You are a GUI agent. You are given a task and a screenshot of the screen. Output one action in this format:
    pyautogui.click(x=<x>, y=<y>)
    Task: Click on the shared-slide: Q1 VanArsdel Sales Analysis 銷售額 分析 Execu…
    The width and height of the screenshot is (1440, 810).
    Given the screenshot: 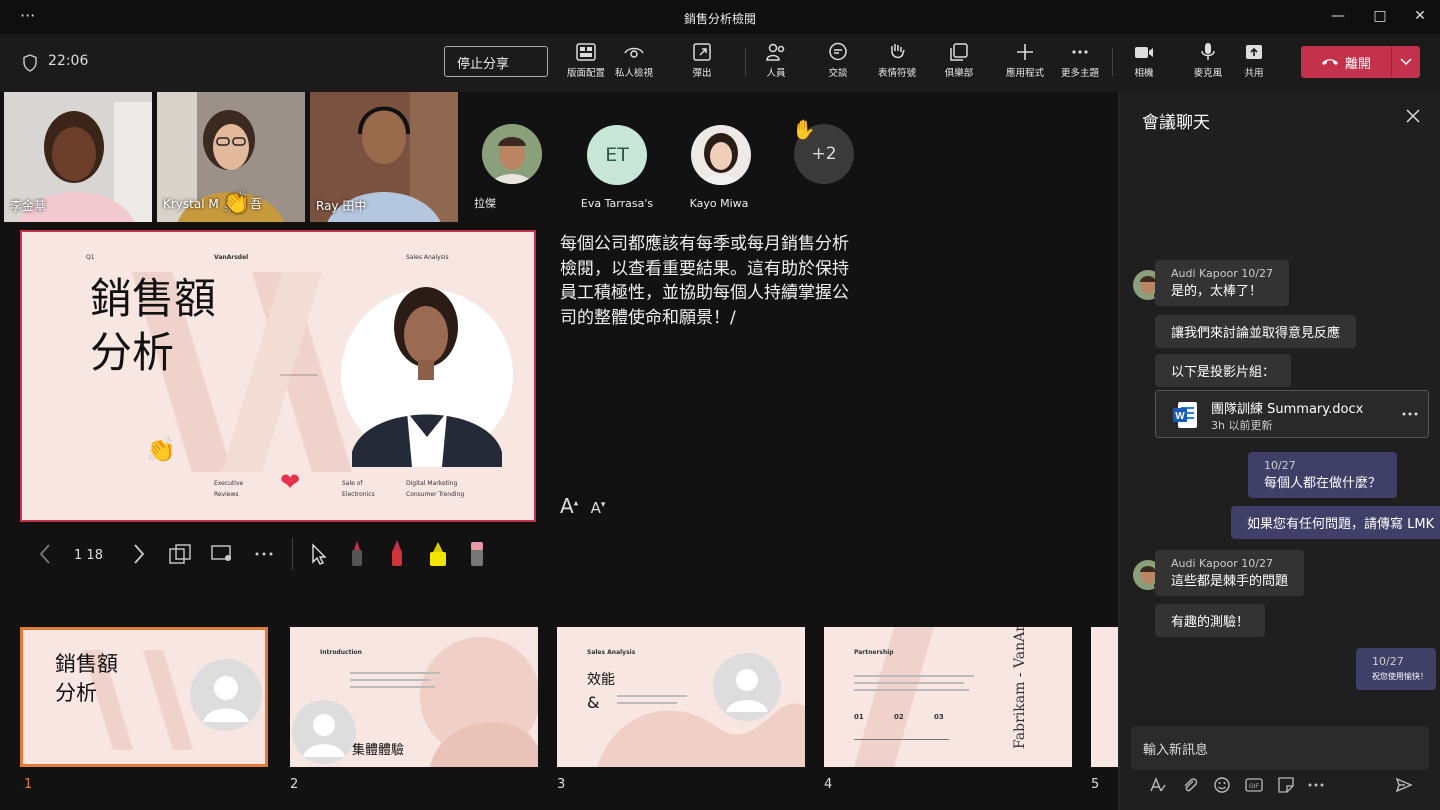 What is the action you would take?
    pyautogui.click(x=278, y=376)
    